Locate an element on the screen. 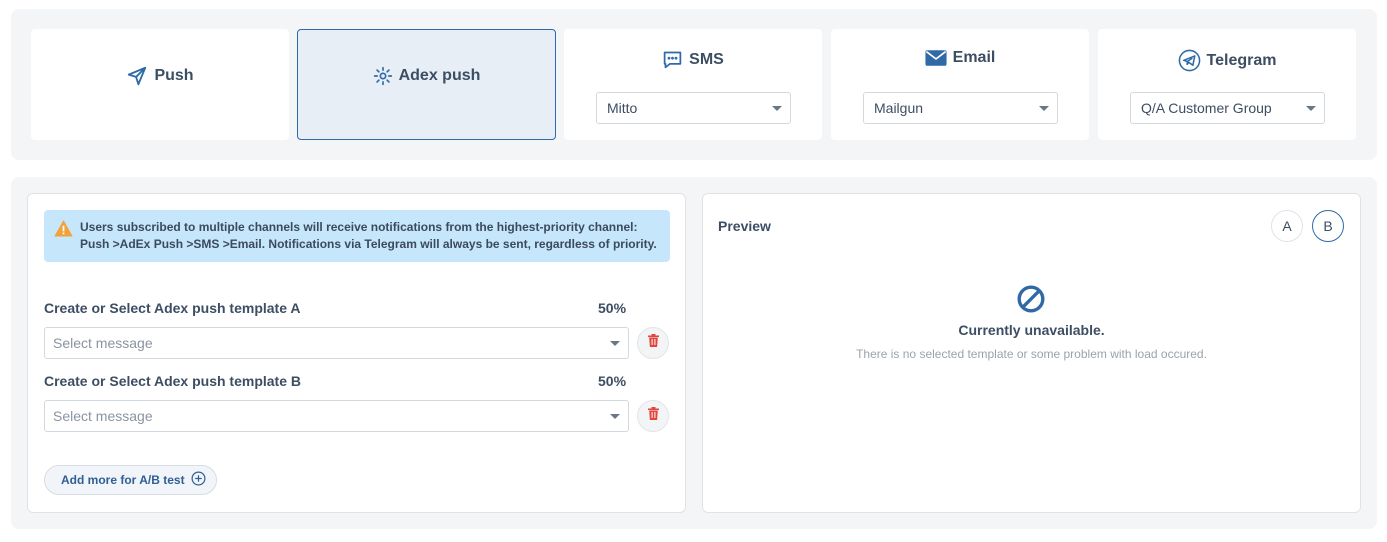 The height and width of the screenshot is (542, 1387). envelope-icon is located at coordinates (936, 58).